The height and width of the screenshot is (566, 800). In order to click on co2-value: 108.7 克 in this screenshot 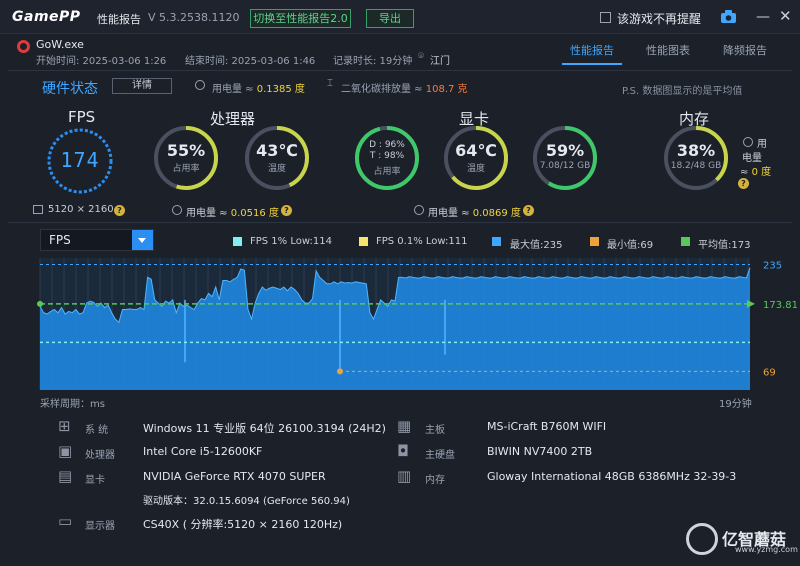, I will do `click(446, 89)`.